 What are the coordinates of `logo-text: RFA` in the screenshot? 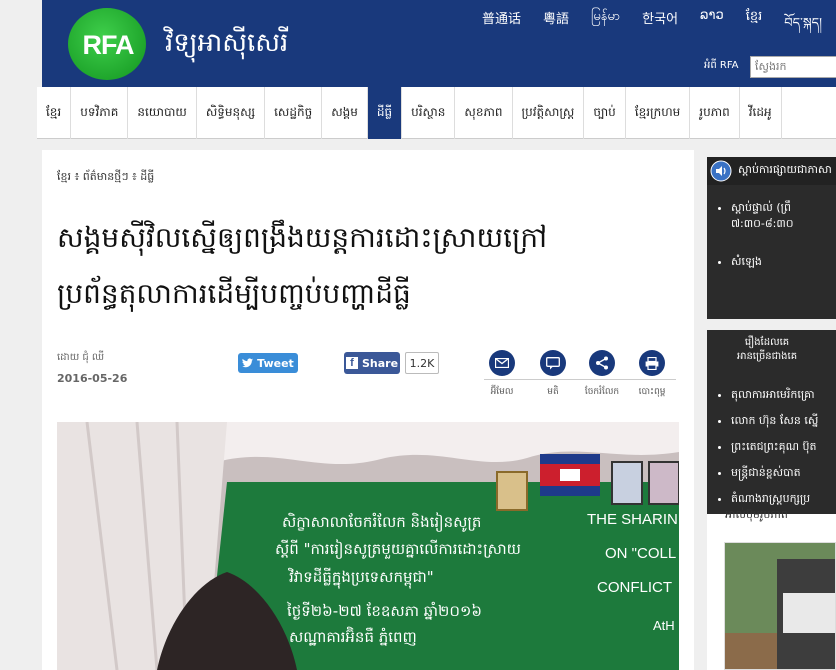 It's located at (108, 45).